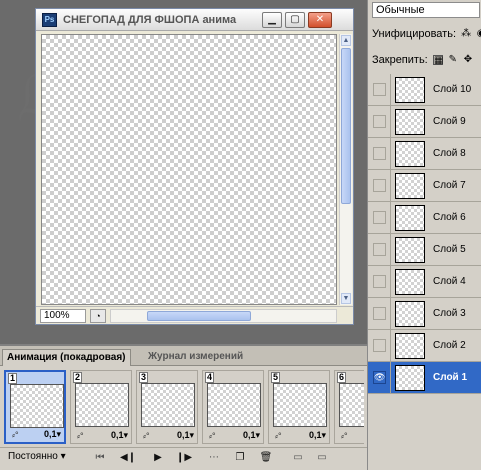  I want to click on tab-measurement-log: Журнал измерений, so click(195, 357).